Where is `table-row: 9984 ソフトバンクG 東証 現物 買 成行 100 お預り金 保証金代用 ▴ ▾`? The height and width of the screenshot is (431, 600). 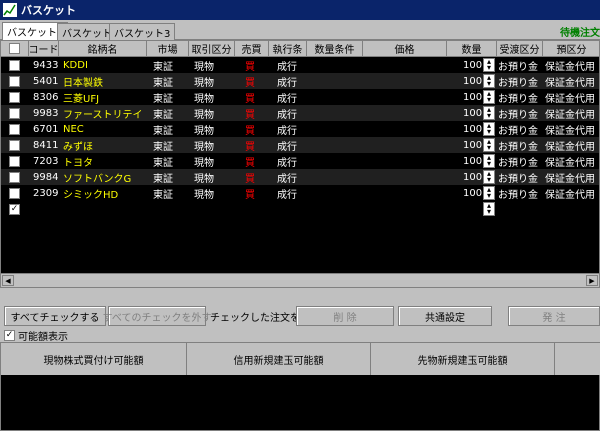
table-row: 9984 ソフトバンクG 東証 現物 買 成行 100 お預り金 保証金代用 ▴ ▾ is located at coordinates (300, 177).